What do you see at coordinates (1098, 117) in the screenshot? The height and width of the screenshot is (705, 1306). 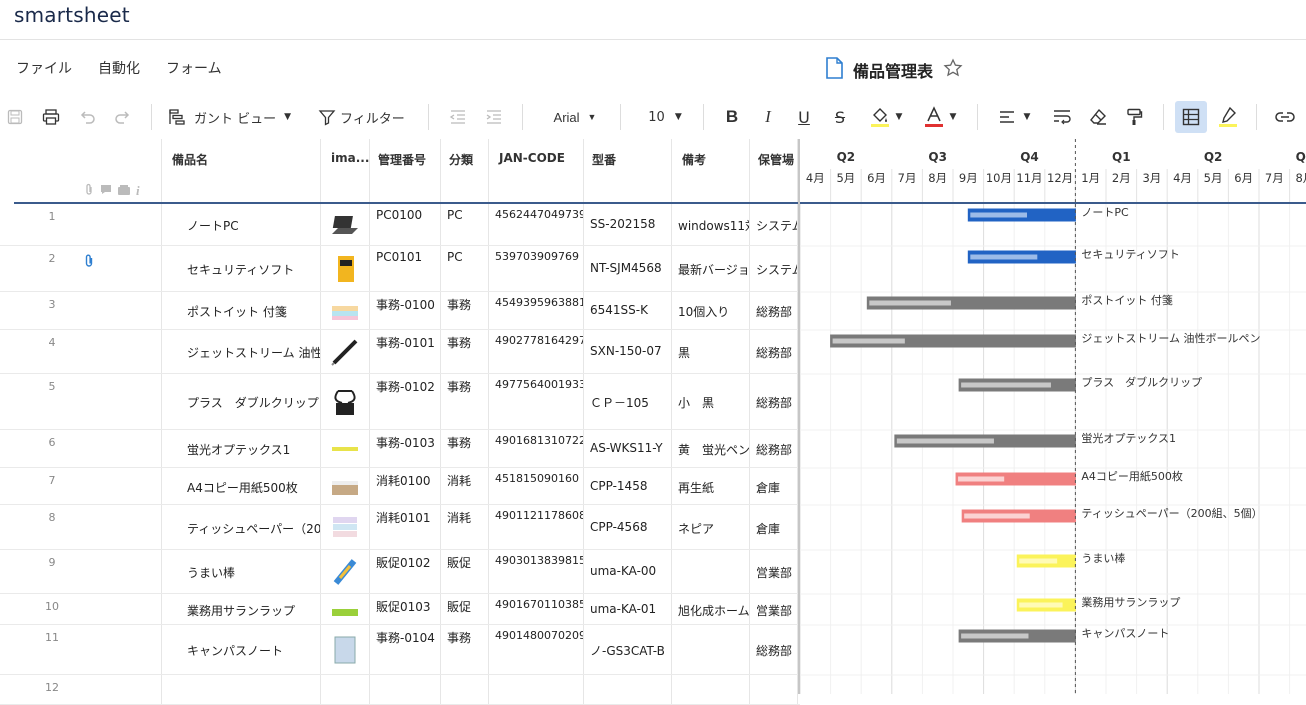 I see `clear-format-icon` at bounding box center [1098, 117].